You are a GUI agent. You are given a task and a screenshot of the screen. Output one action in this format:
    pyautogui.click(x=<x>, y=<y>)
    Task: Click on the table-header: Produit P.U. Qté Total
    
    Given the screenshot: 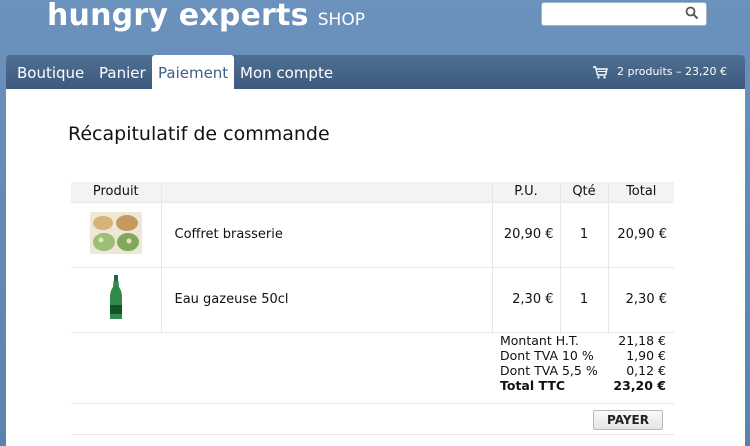 What is the action you would take?
    pyautogui.click(x=372, y=192)
    